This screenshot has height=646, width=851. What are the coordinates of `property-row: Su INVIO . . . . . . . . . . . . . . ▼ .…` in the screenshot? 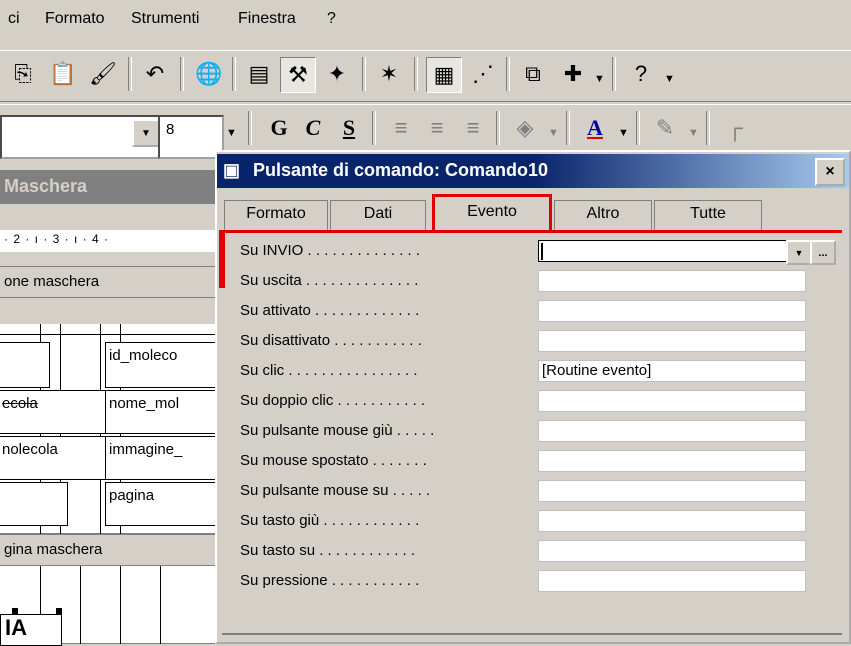 It's located at (540, 253).